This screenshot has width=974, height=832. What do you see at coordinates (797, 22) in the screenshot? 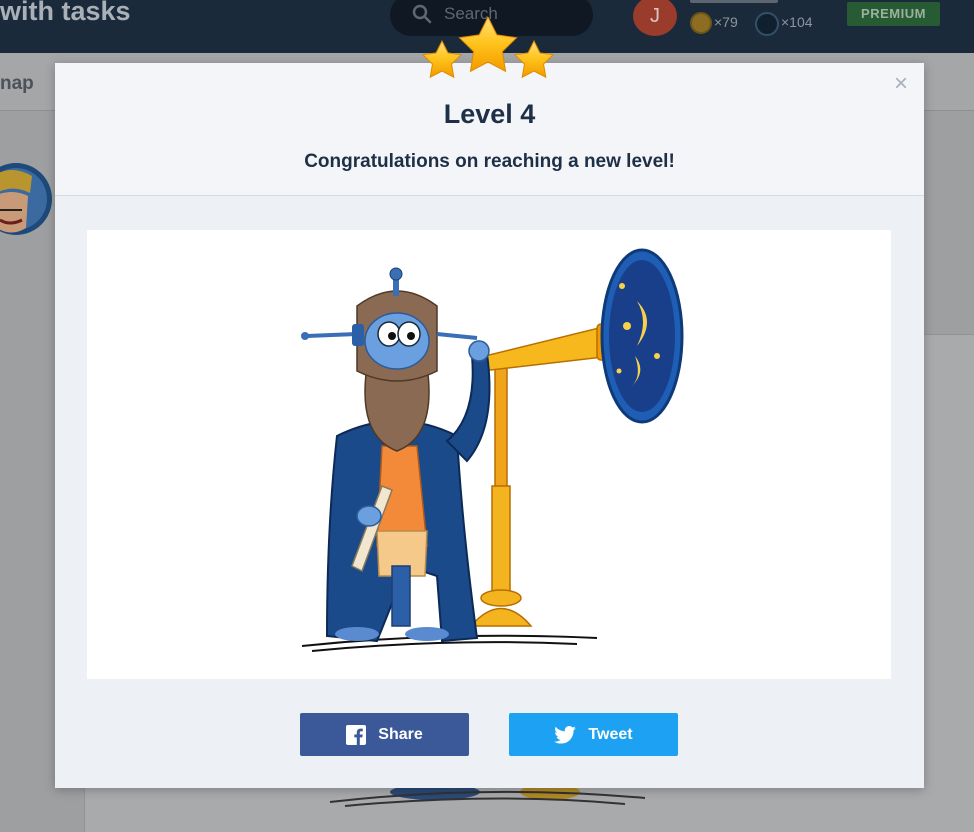
I see `orb-count: ×104` at bounding box center [797, 22].